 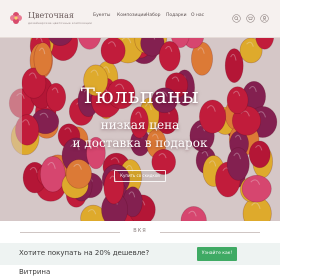 What do you see at coordinates (217, 254) in the screenshot?
I see `promo-button: Узнайте как!` at bounding box center [217, 254].